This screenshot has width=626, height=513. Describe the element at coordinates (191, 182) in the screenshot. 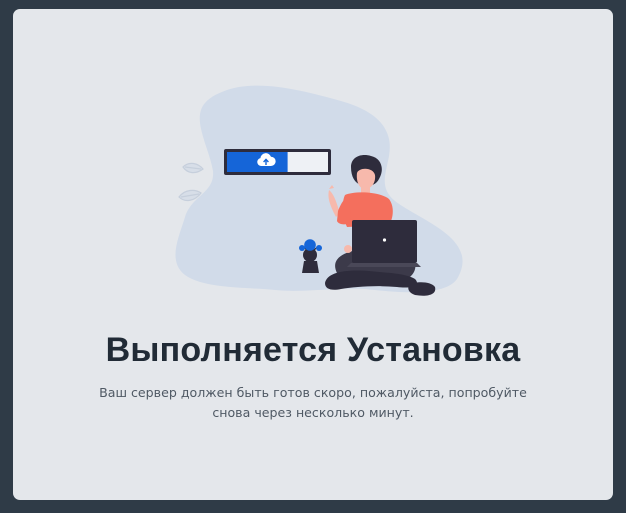

I see `leaf-icon` at that location.